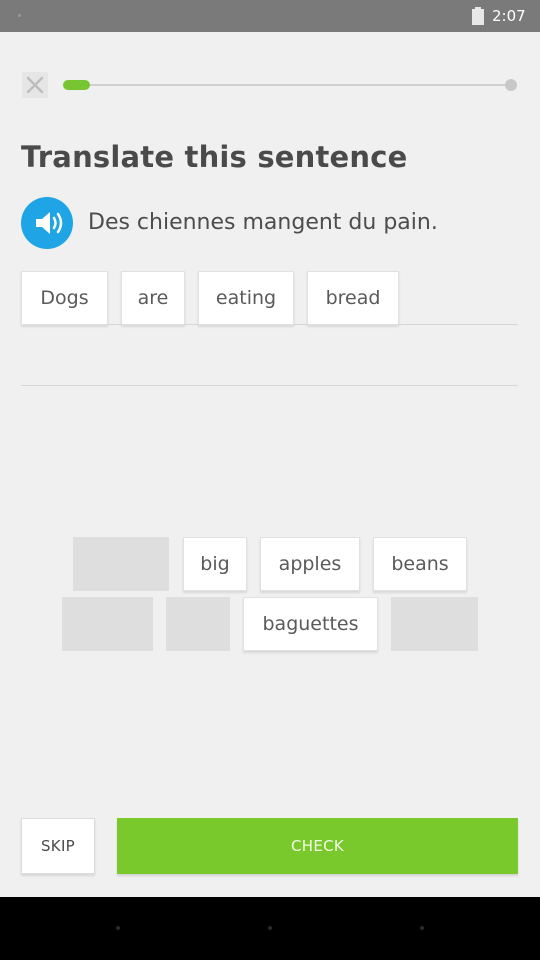 The image size is (540, 960). I want to click on system-nav-bar, so click(270, 928).